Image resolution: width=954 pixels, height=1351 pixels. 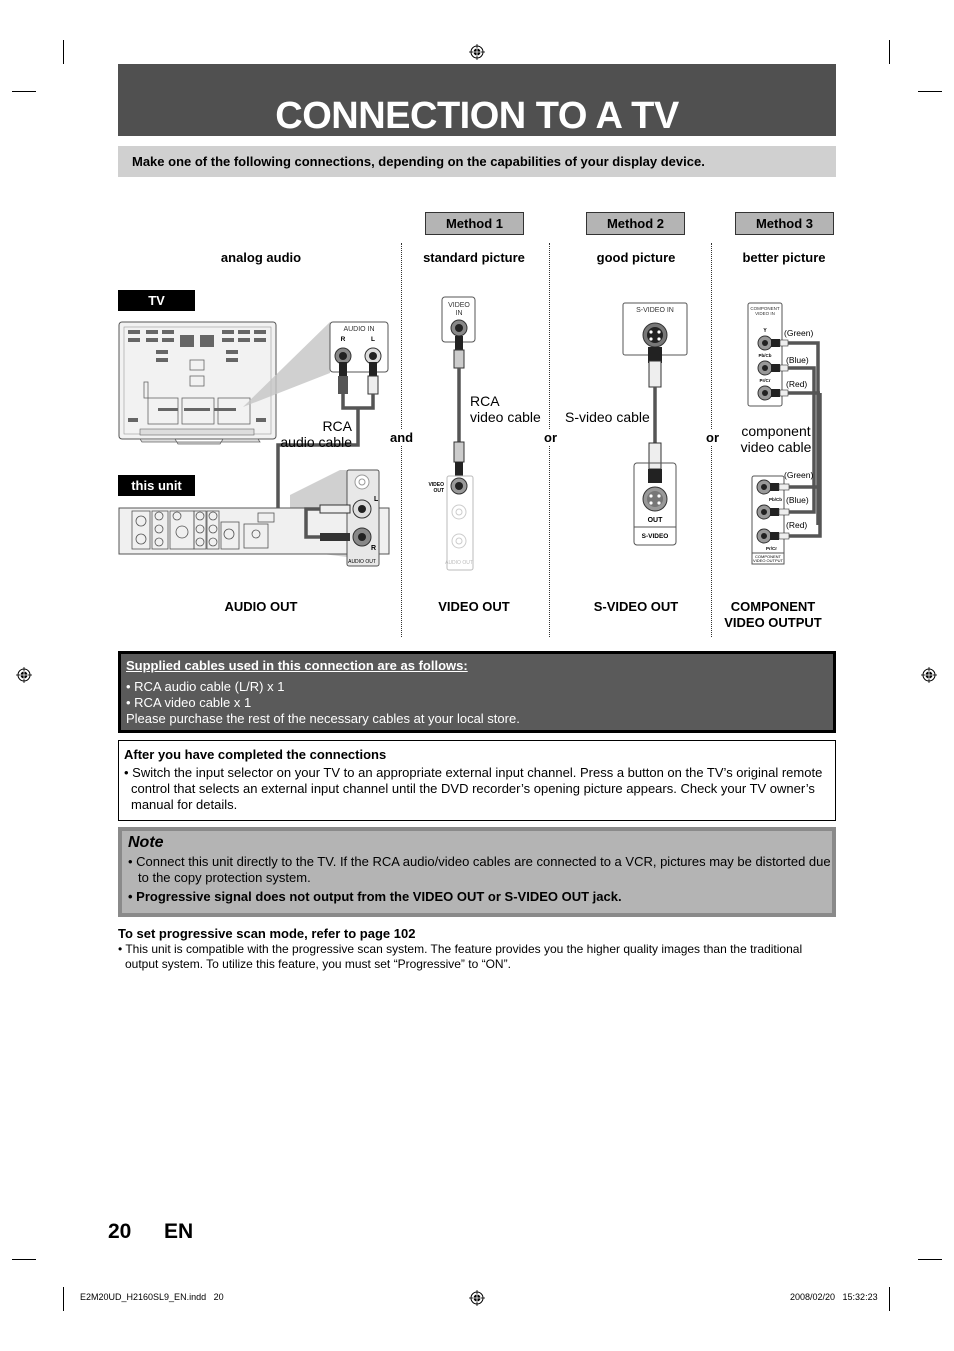 I want to click on svg-text: IN, so click(x=459, y=313).